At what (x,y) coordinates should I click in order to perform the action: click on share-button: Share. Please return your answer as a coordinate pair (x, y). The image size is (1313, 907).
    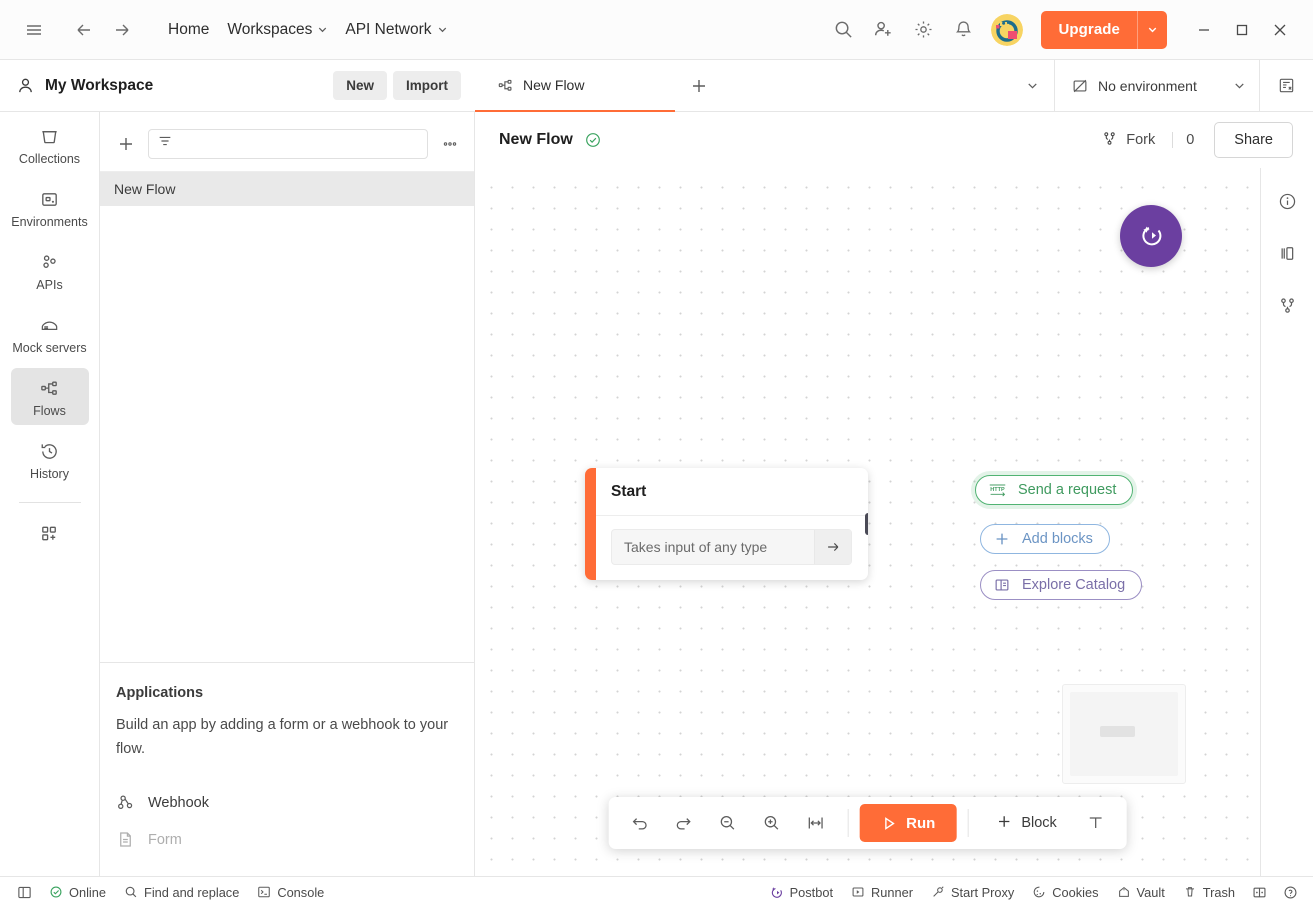
    Looking at the image, I should click on (1253, 140).